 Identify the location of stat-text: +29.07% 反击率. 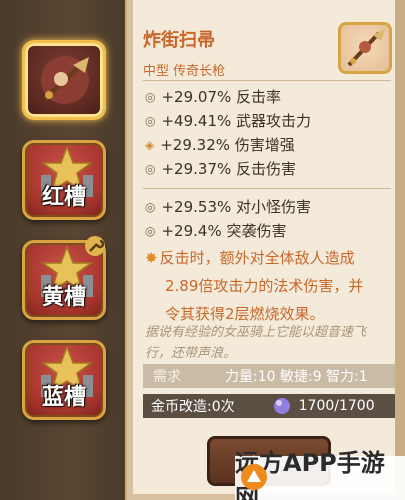
(221, 97).